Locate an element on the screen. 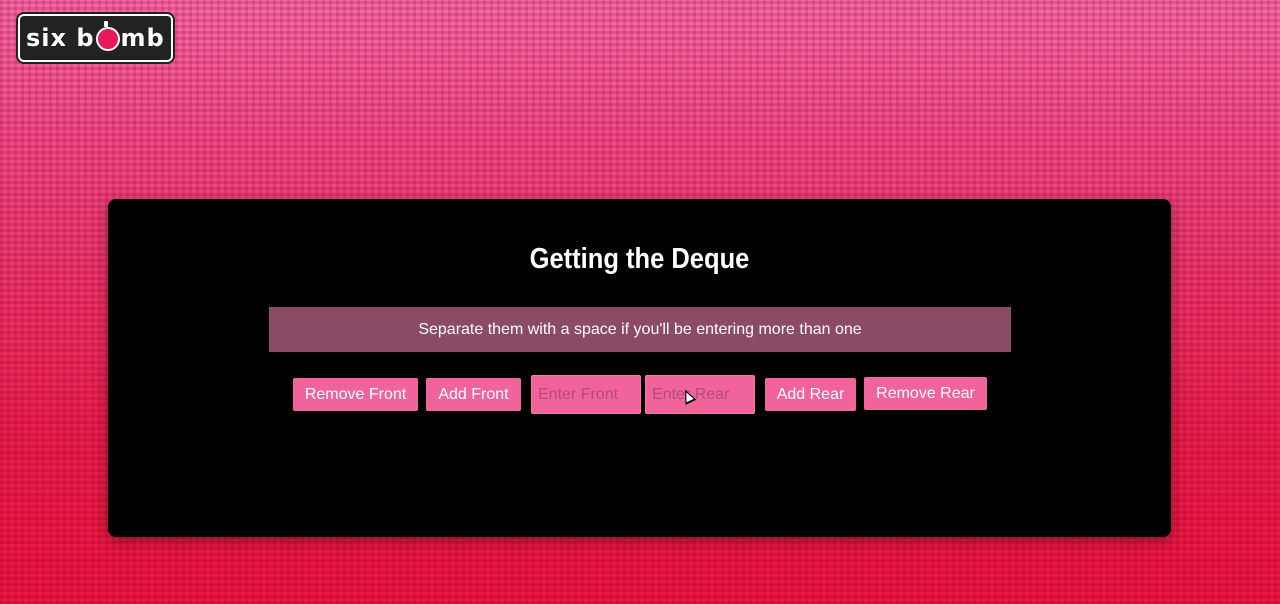  remove-rear-button: Remove Rear is located at coordinates (925, 393).